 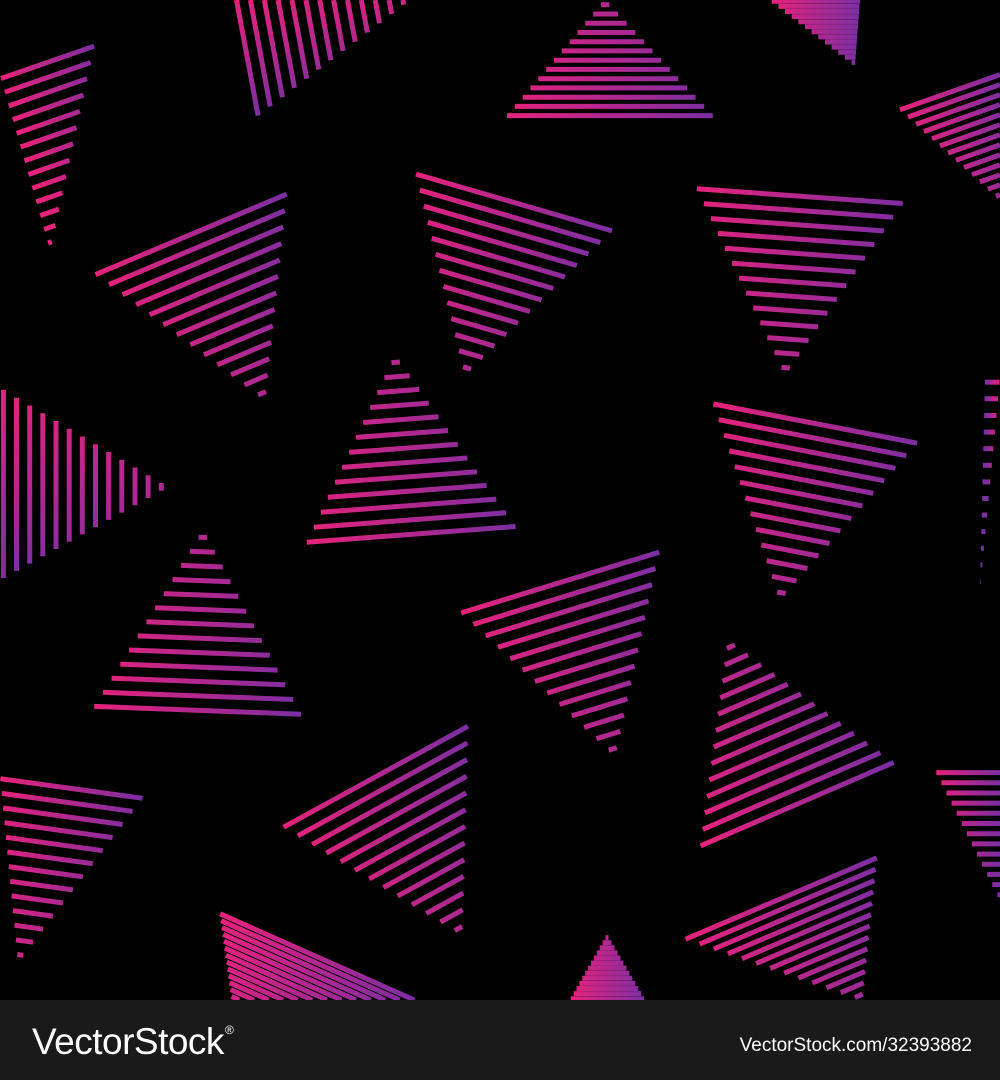 What do you see at coordinates (500, 1040) in the screenshot?
I see `watermark-footer: VectorStock ® VectorStock.com/32393882` at bounding box center [500, 1040].